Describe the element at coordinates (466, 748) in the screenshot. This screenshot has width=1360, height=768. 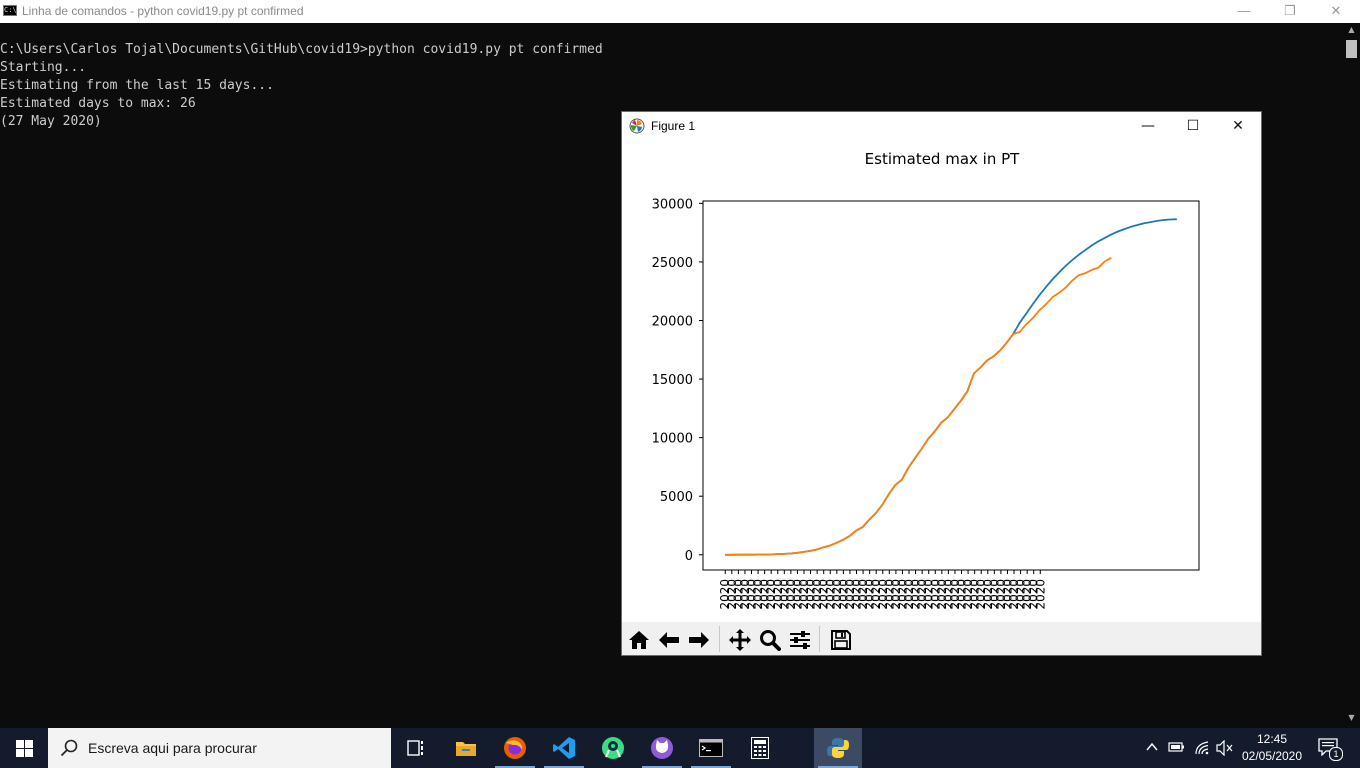
I see `file-explorer-icon` at that location.